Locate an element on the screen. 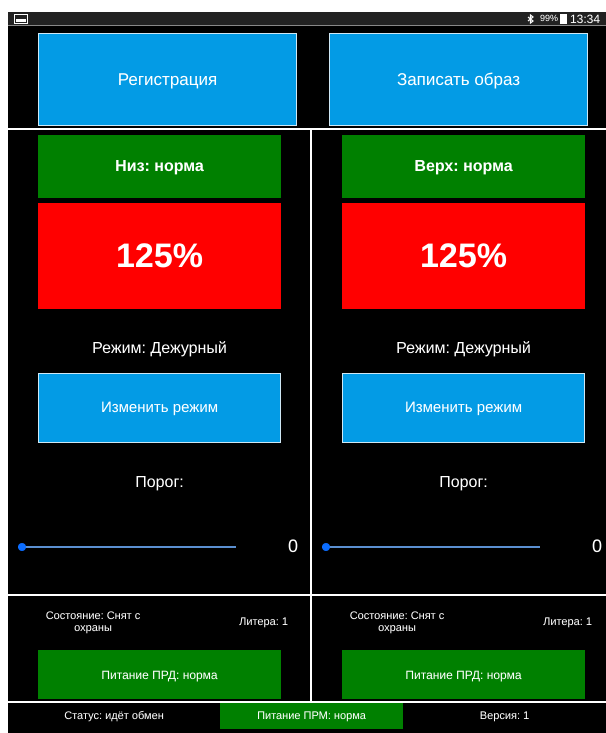  battery-level: 99% is located at coordinates (549, 18).